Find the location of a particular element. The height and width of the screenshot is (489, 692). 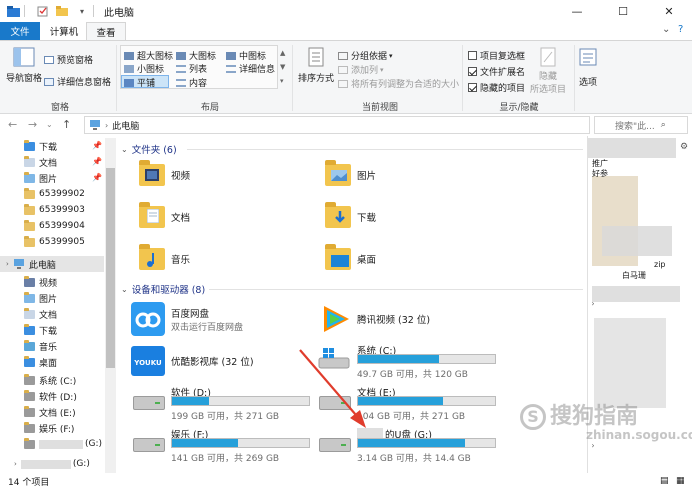

sidebar-item-folder: 65399904 is located at coordinates (54, 226).